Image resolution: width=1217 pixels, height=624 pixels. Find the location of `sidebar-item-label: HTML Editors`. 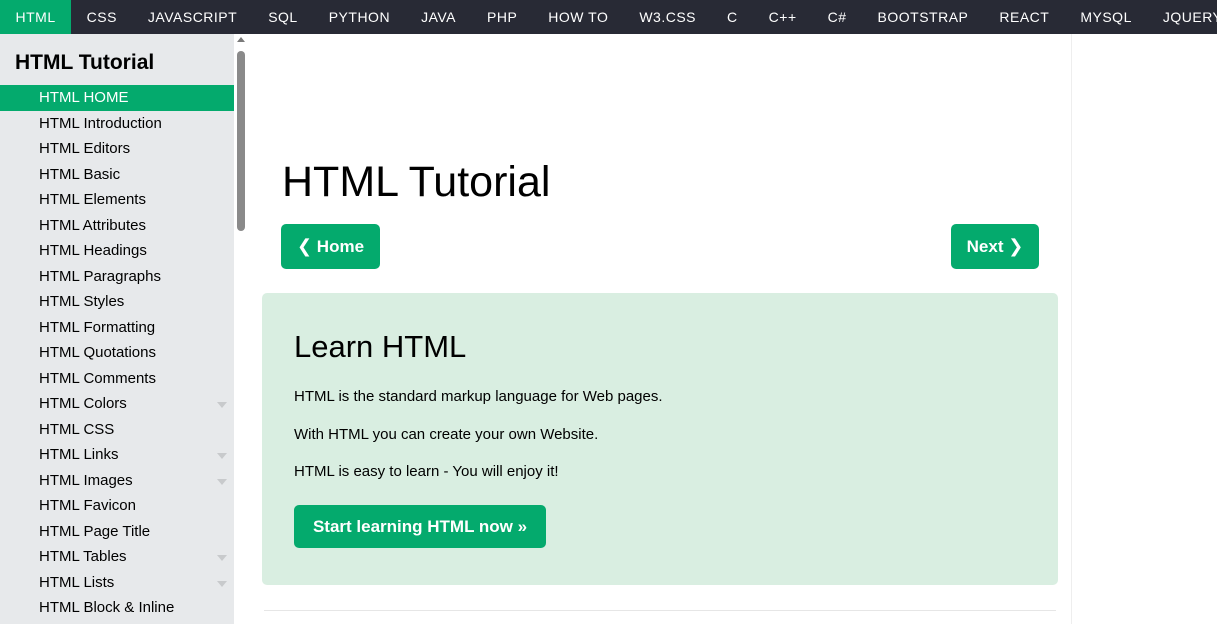

sidebar-item-label: HTML Editors is located at coordinates (85, 148).